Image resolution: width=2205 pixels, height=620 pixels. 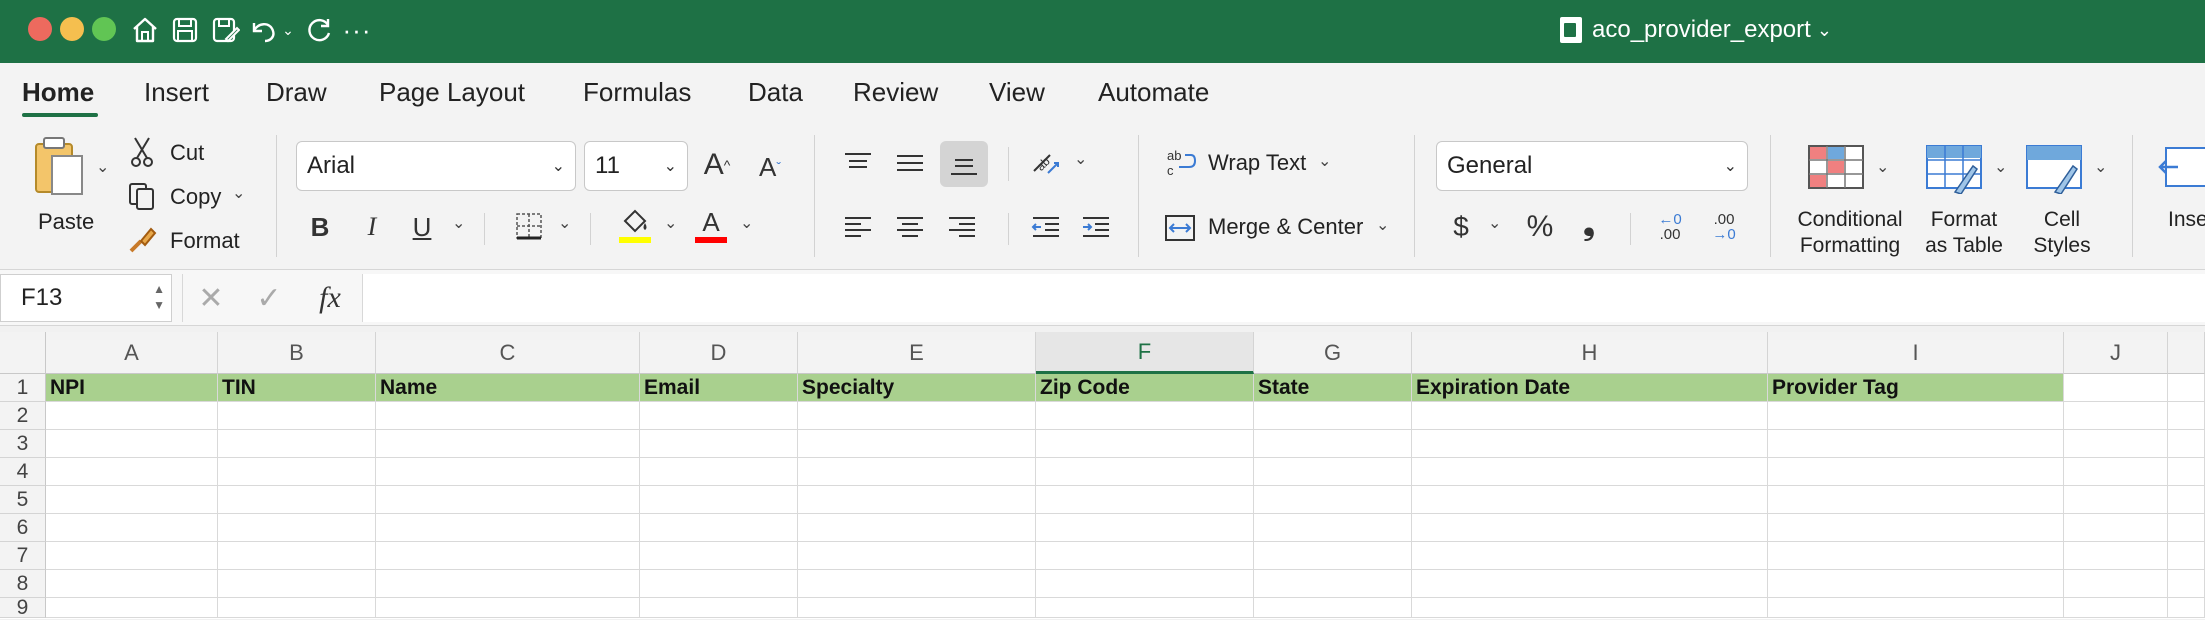 I want to click on bold-button: B, so click(x=320, y=227).